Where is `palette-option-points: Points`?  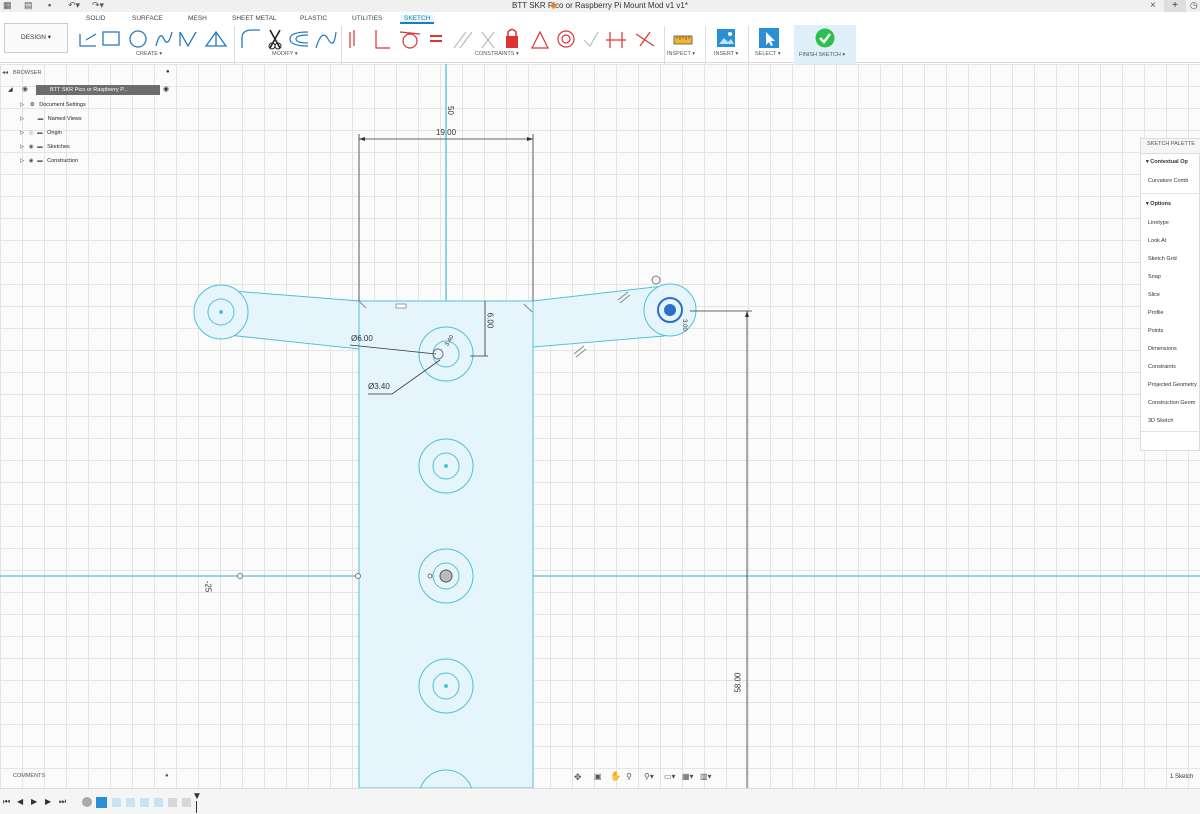 palette-option-points: Points is located at coordinates (1155, 331).